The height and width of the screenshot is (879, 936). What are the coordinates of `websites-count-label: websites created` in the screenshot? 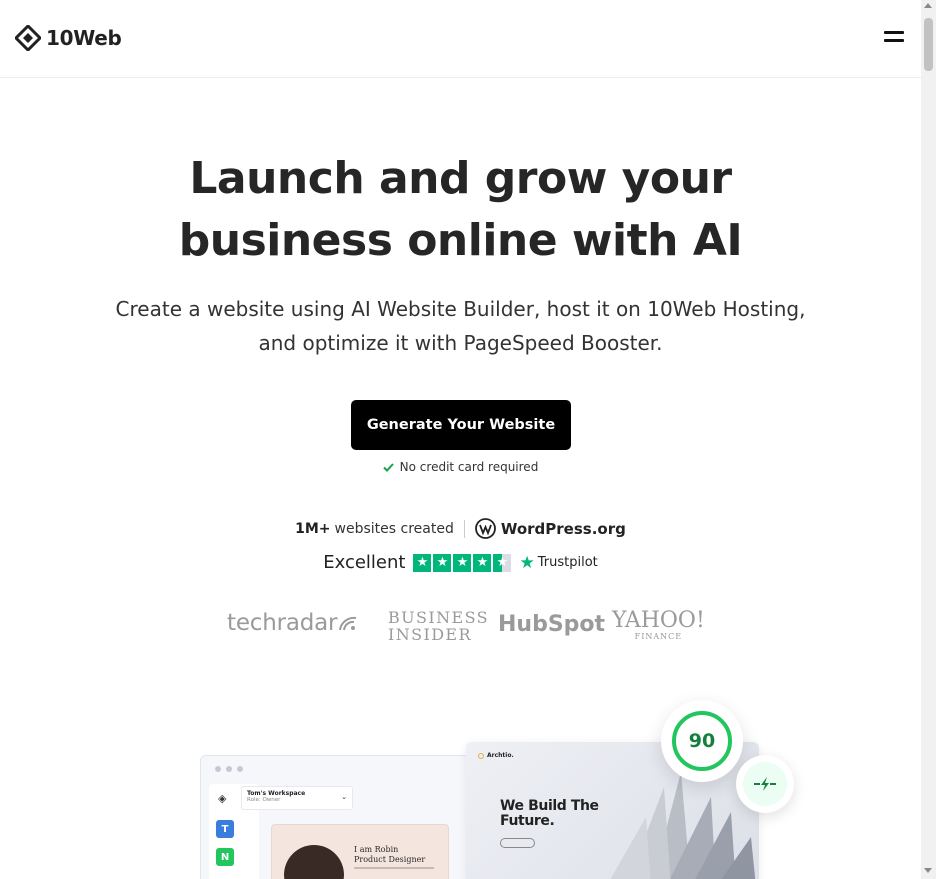 It's located at (394, 528).